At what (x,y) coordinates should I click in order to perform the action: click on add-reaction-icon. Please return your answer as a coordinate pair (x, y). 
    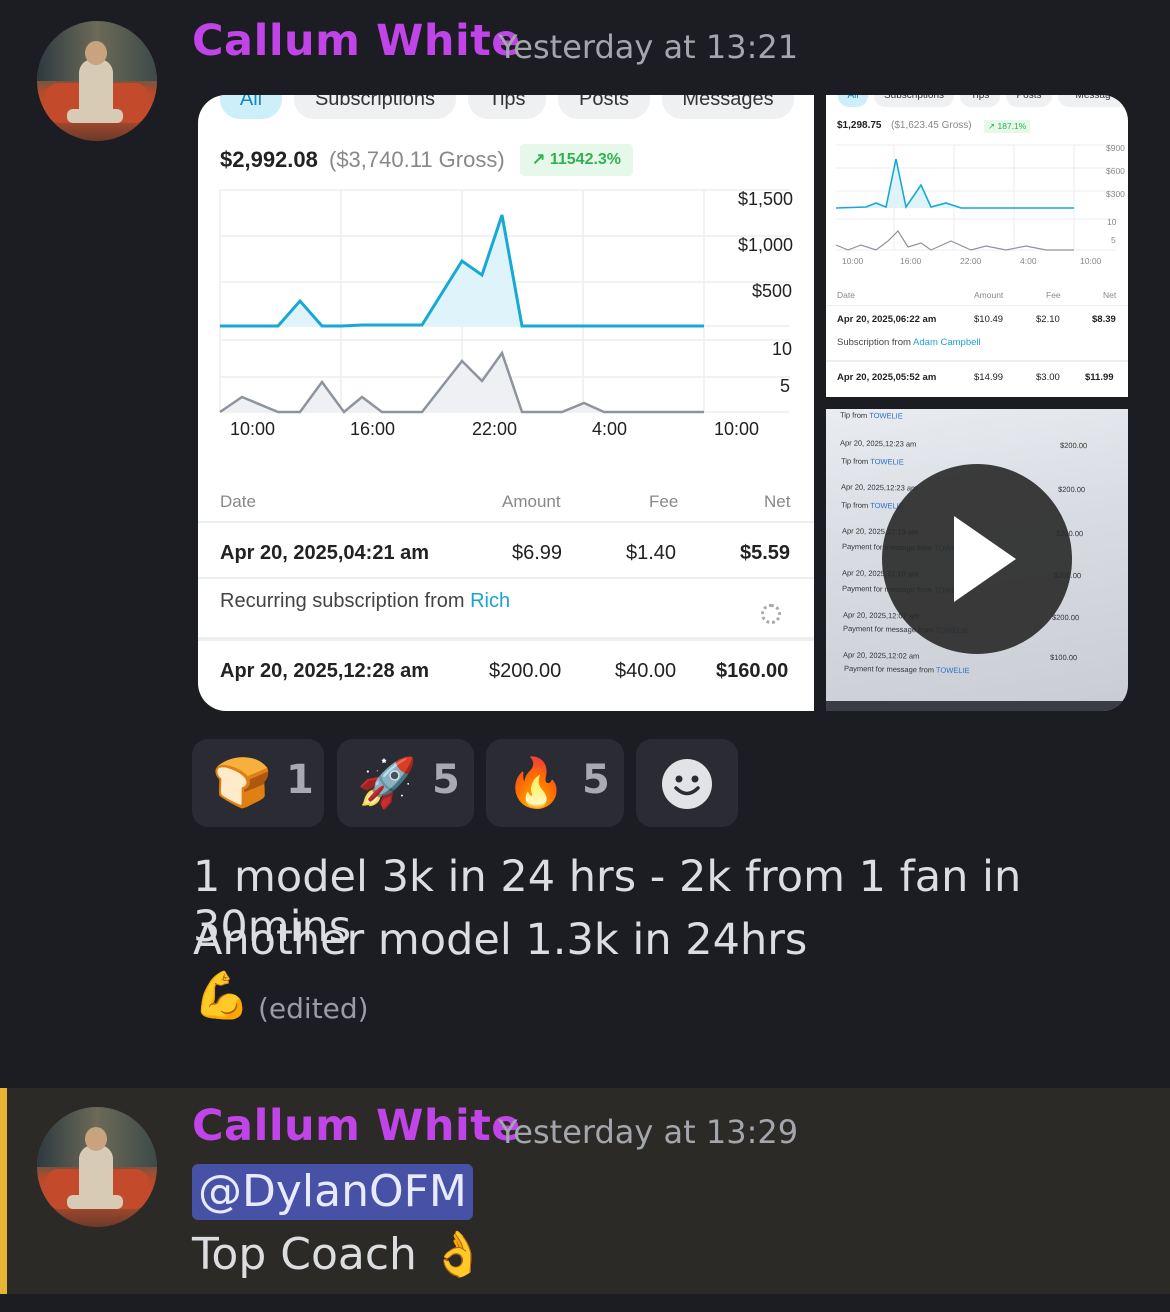
    Looking at the image, I should click on (687, 784).